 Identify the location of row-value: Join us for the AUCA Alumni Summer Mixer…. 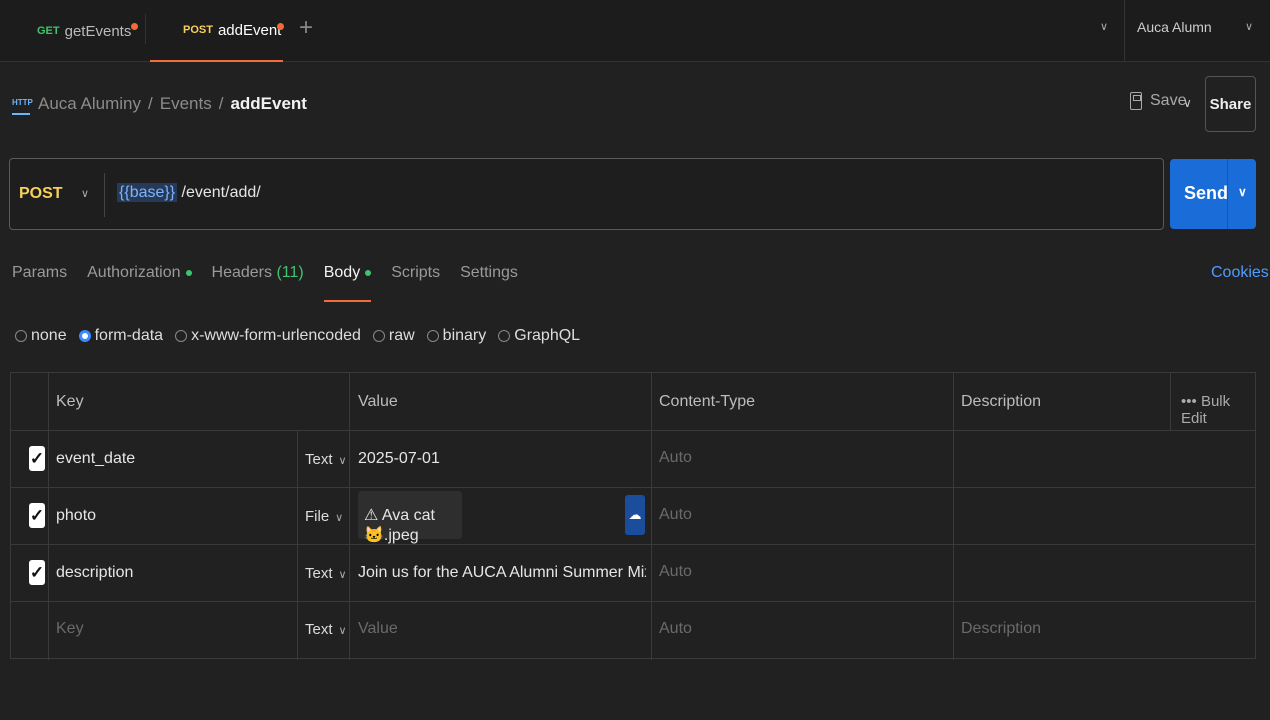
(502, 573).